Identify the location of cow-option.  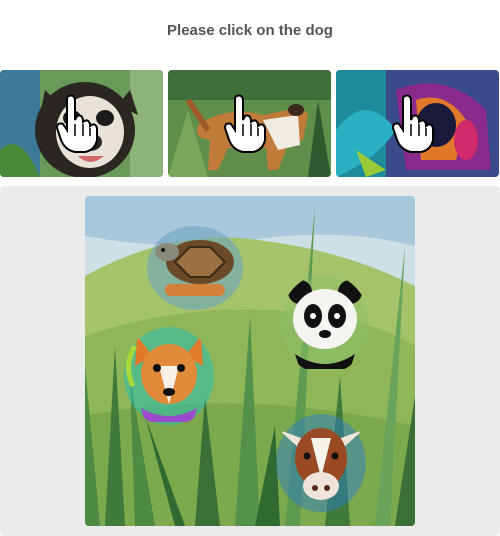
(321, 460).